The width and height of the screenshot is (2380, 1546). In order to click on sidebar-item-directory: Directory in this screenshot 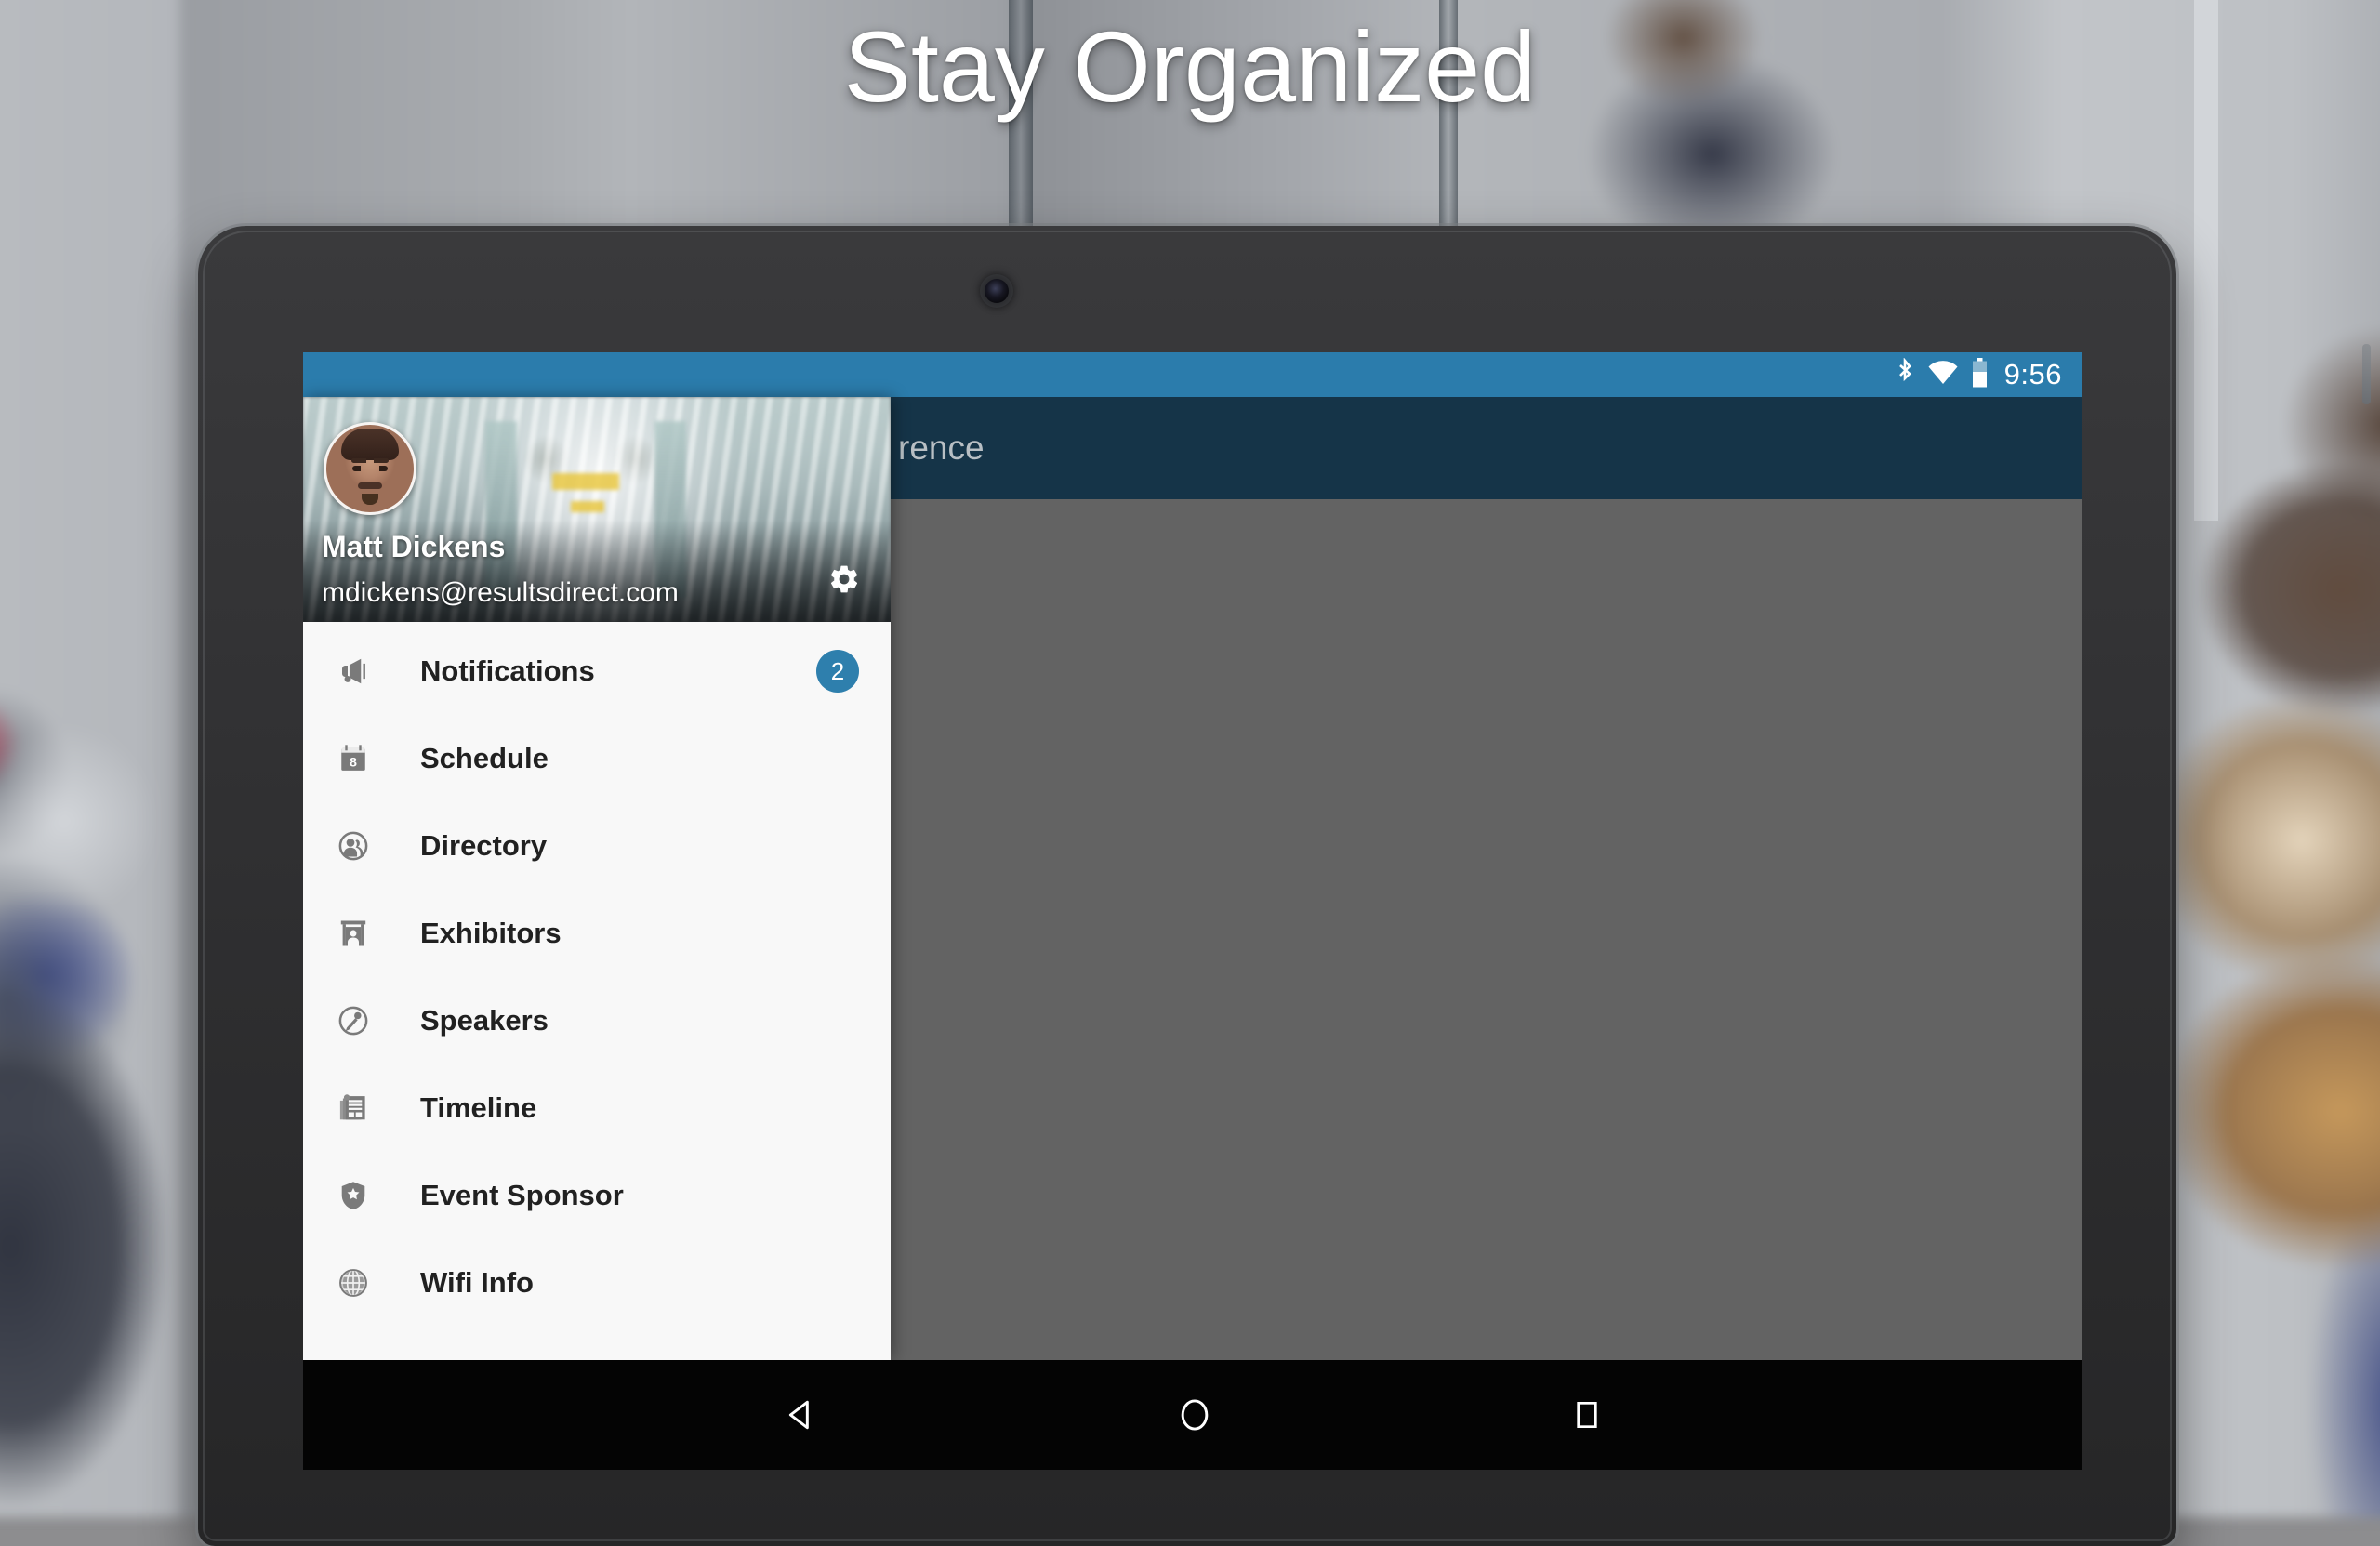, I will do `click(597, 846)`.